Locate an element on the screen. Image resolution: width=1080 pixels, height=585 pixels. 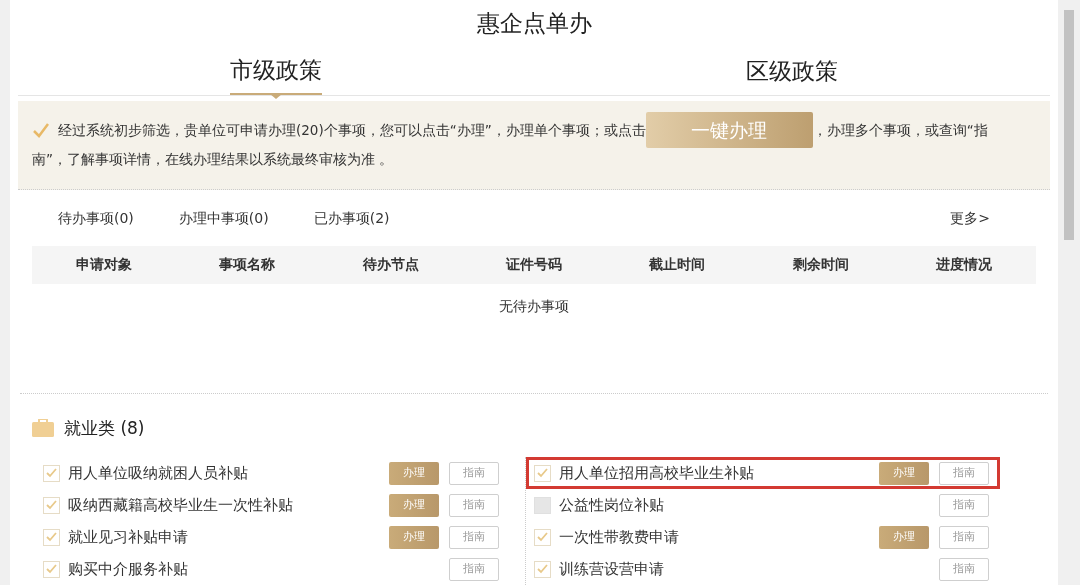
task-tab: 已办事项(2) is located at coordinates (351, 218).